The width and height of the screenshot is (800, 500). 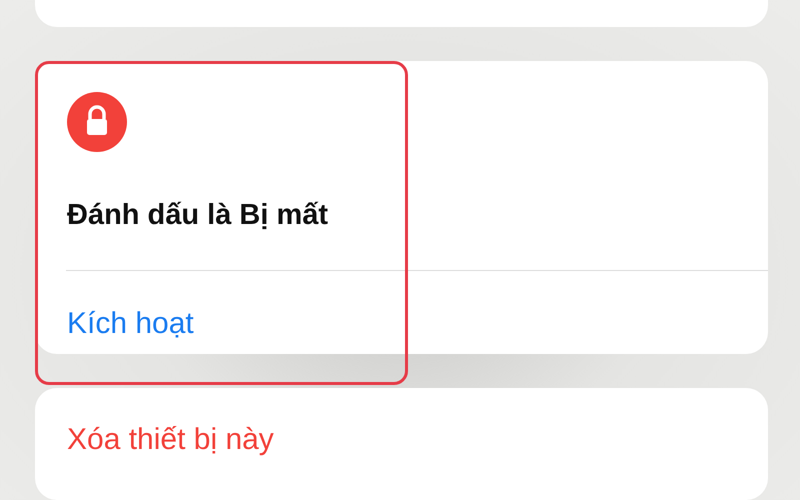 I want to click on erase-device-link: Xóa thiết bị này, so click(x=170, y=440).